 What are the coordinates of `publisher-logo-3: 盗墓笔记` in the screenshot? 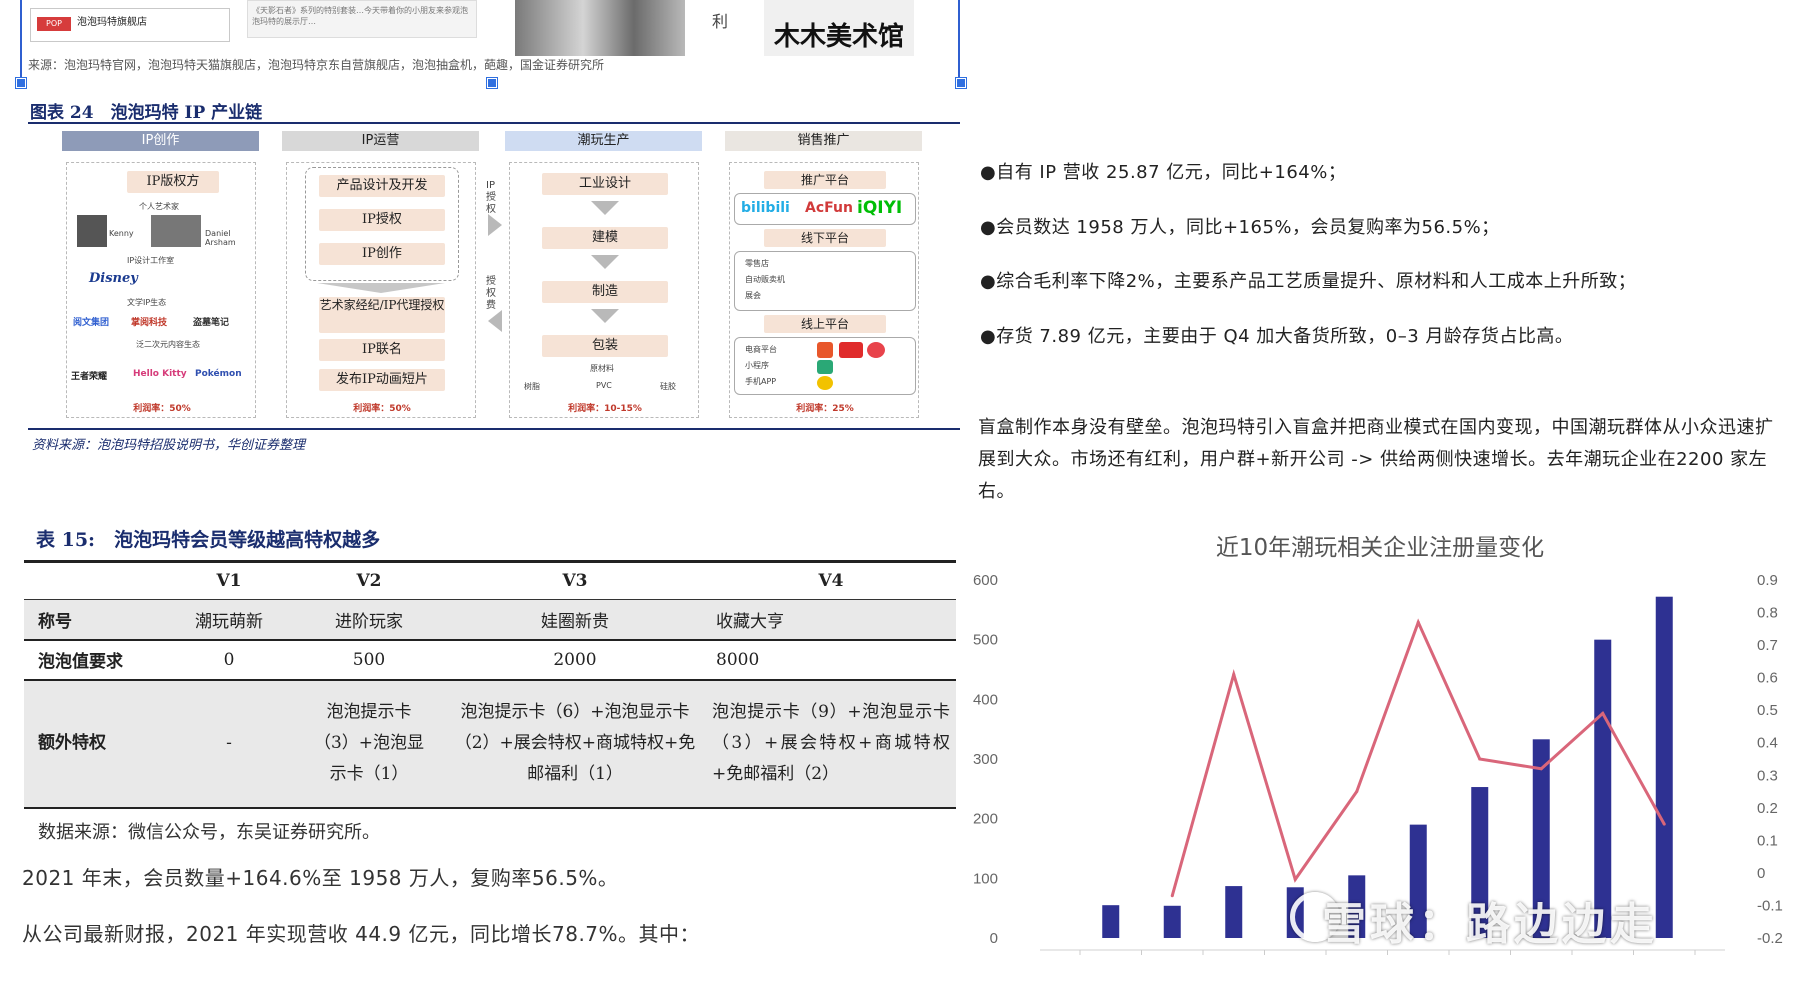 It's located at (211, 323).